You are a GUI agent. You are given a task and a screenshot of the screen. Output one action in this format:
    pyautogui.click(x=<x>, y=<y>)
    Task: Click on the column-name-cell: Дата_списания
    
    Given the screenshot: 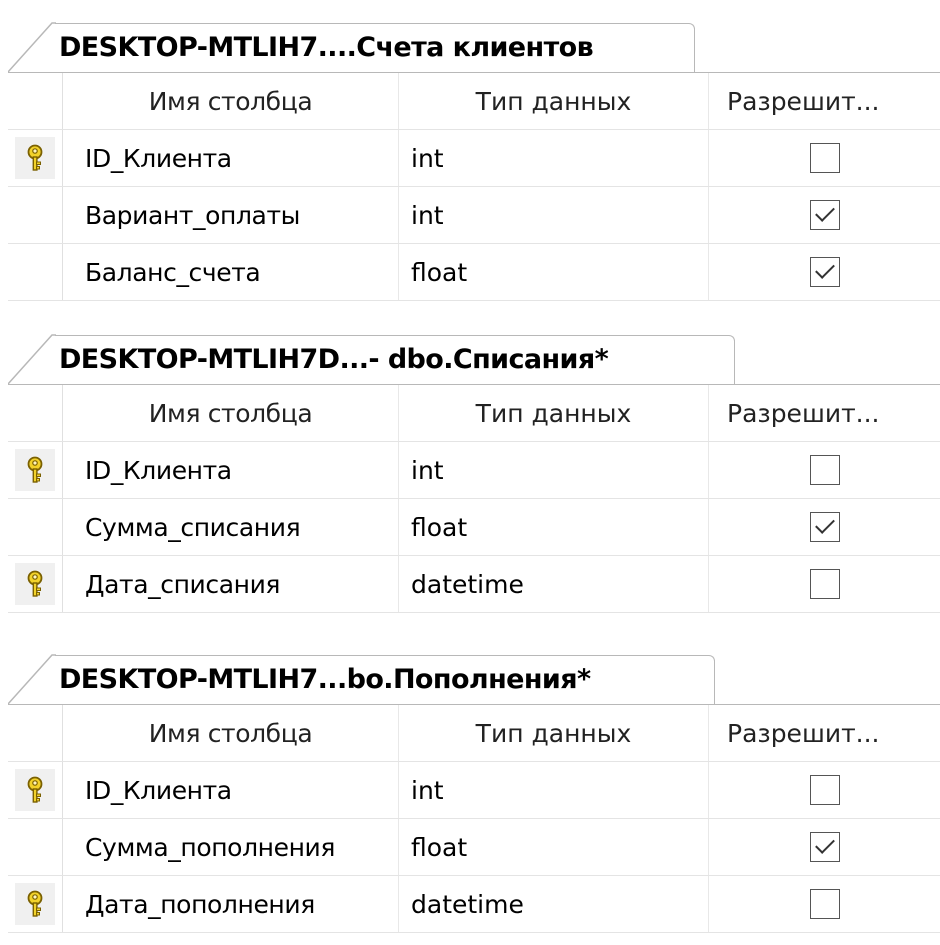 What is the action you would take?
    pyautogui.click(x=231, y=584)
    